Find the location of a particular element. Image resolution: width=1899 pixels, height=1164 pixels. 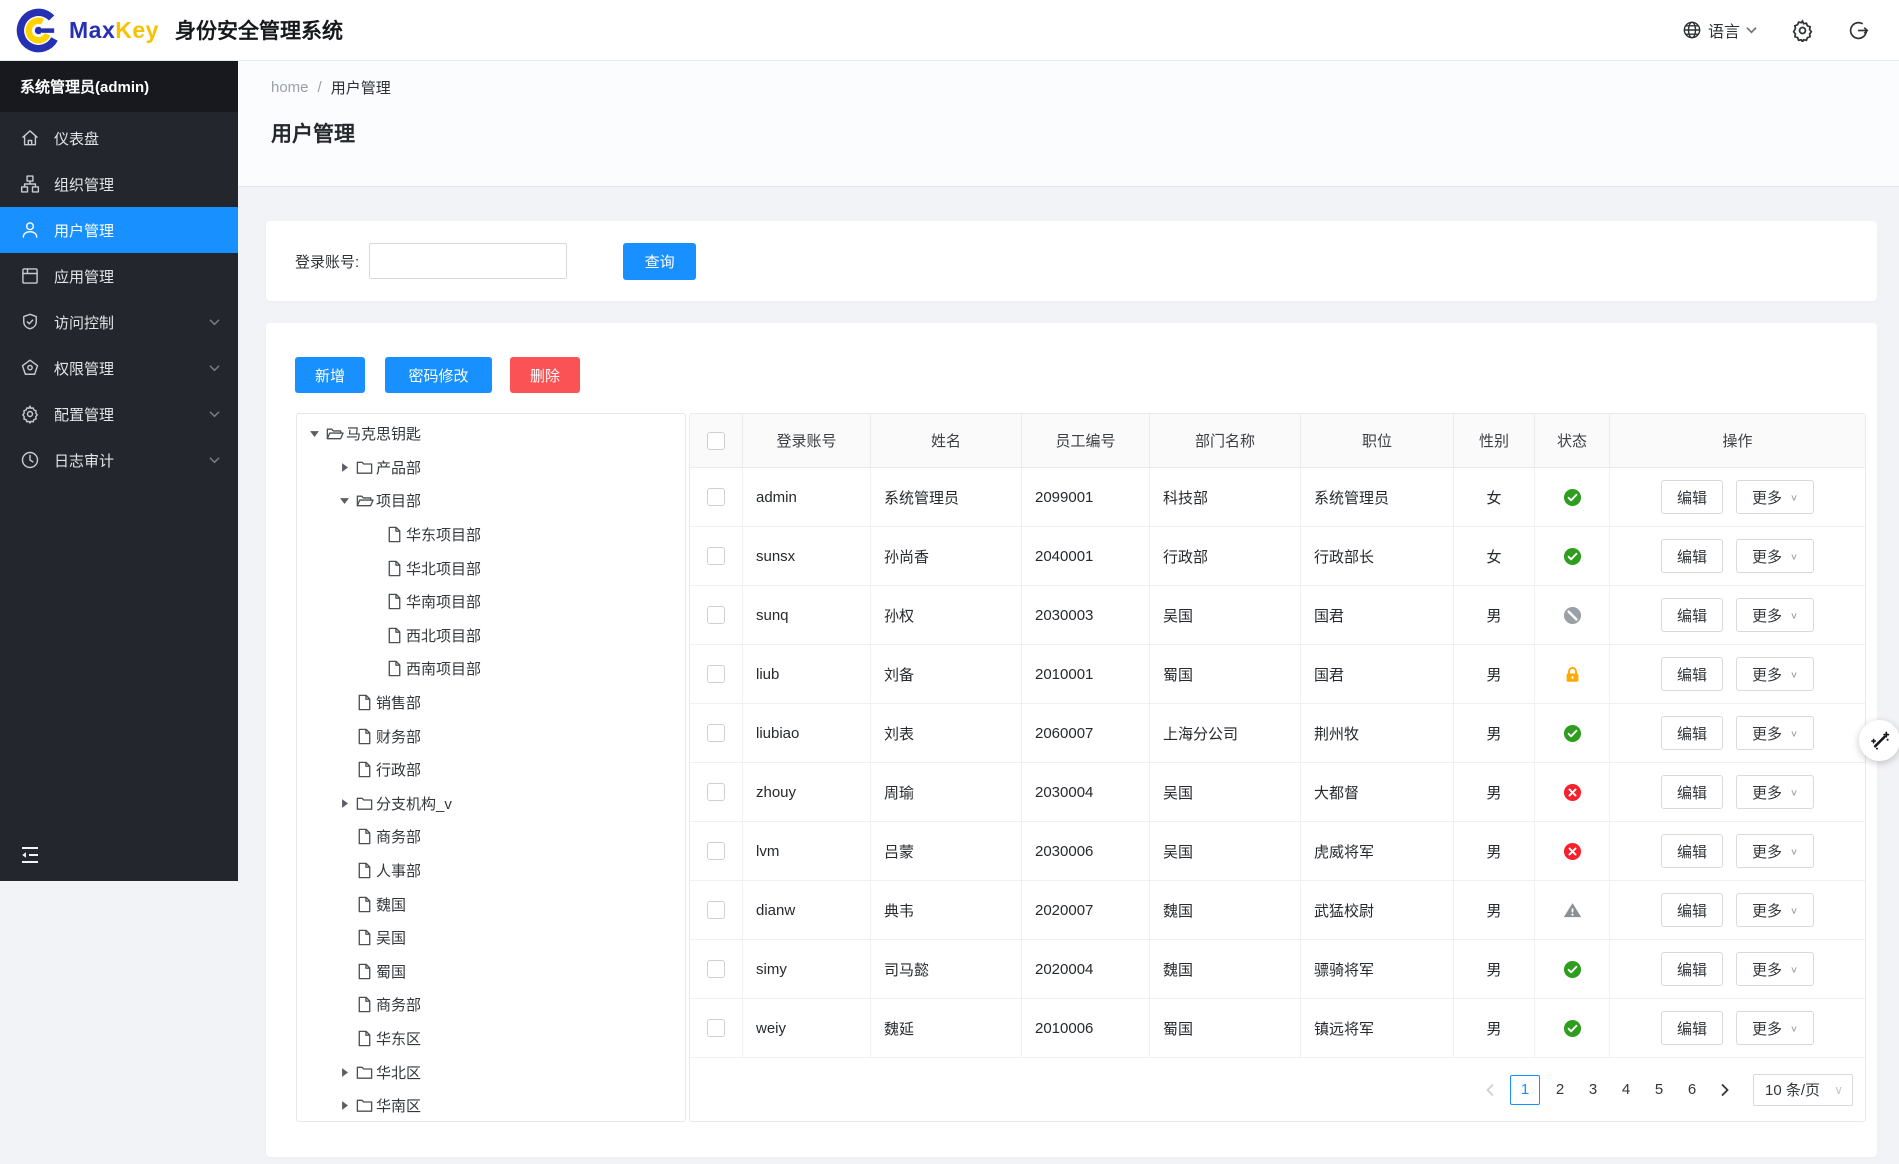

sidebar-menu-item: 权限管理 is located at coordinates (119, 368).